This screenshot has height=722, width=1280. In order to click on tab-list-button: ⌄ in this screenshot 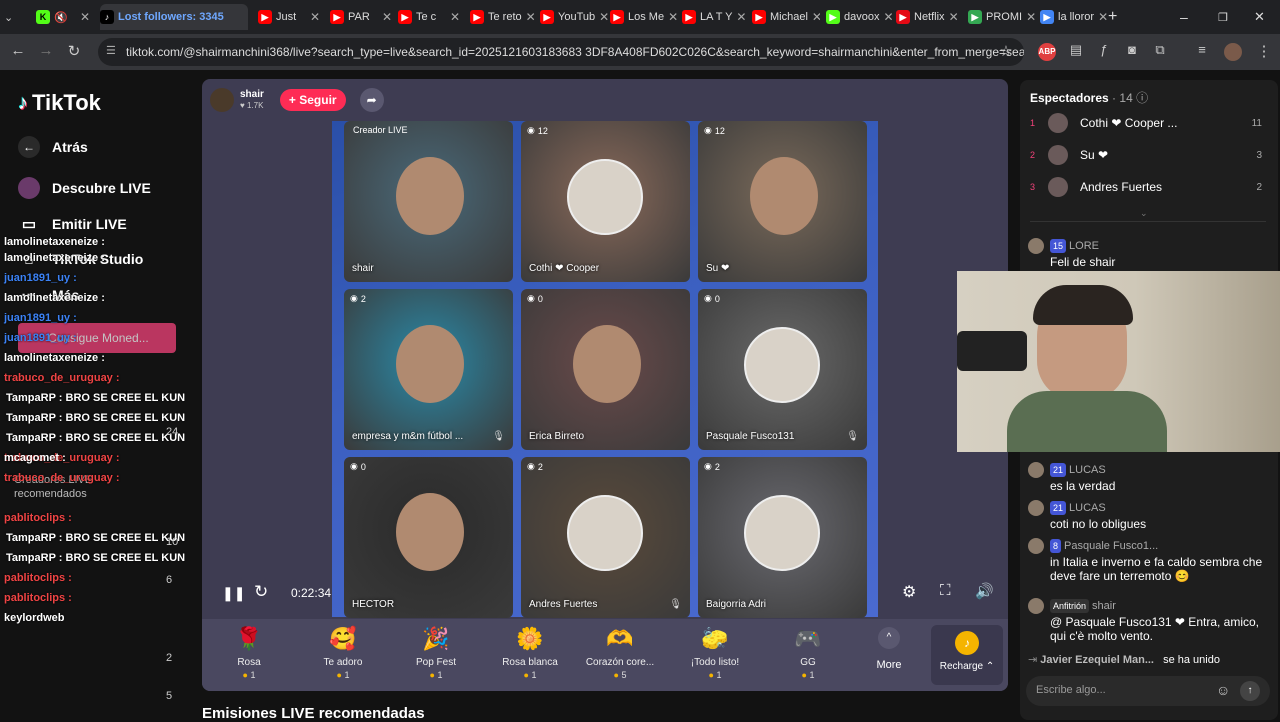, I will do `click(15, 17)`.